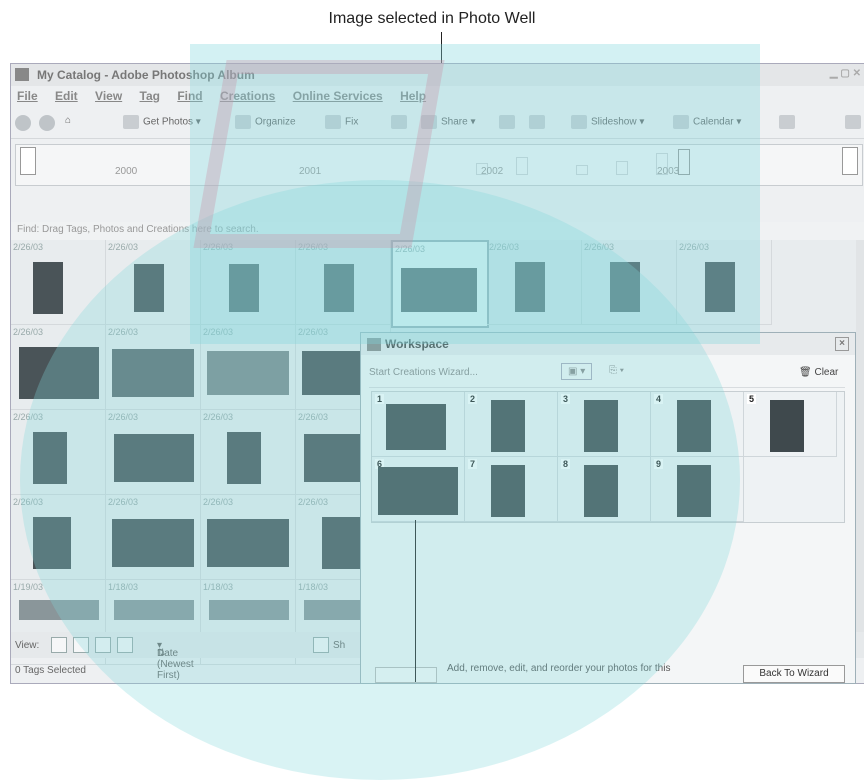 The height and width of the screenshot is (780, 864). What do you see at coordinates (22, 74) in the screenshot?
I see `app-icon` at bounding box center [22, 74].